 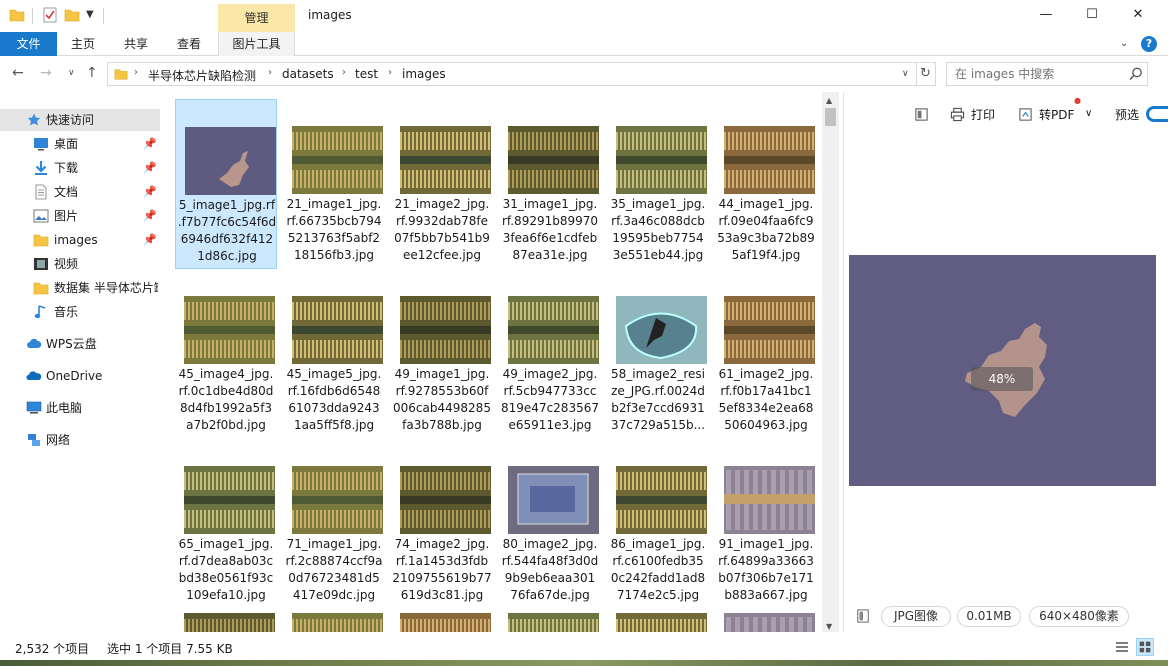 I want to click on file-name-line: 2109755619b77, so click(x=442, y=578).